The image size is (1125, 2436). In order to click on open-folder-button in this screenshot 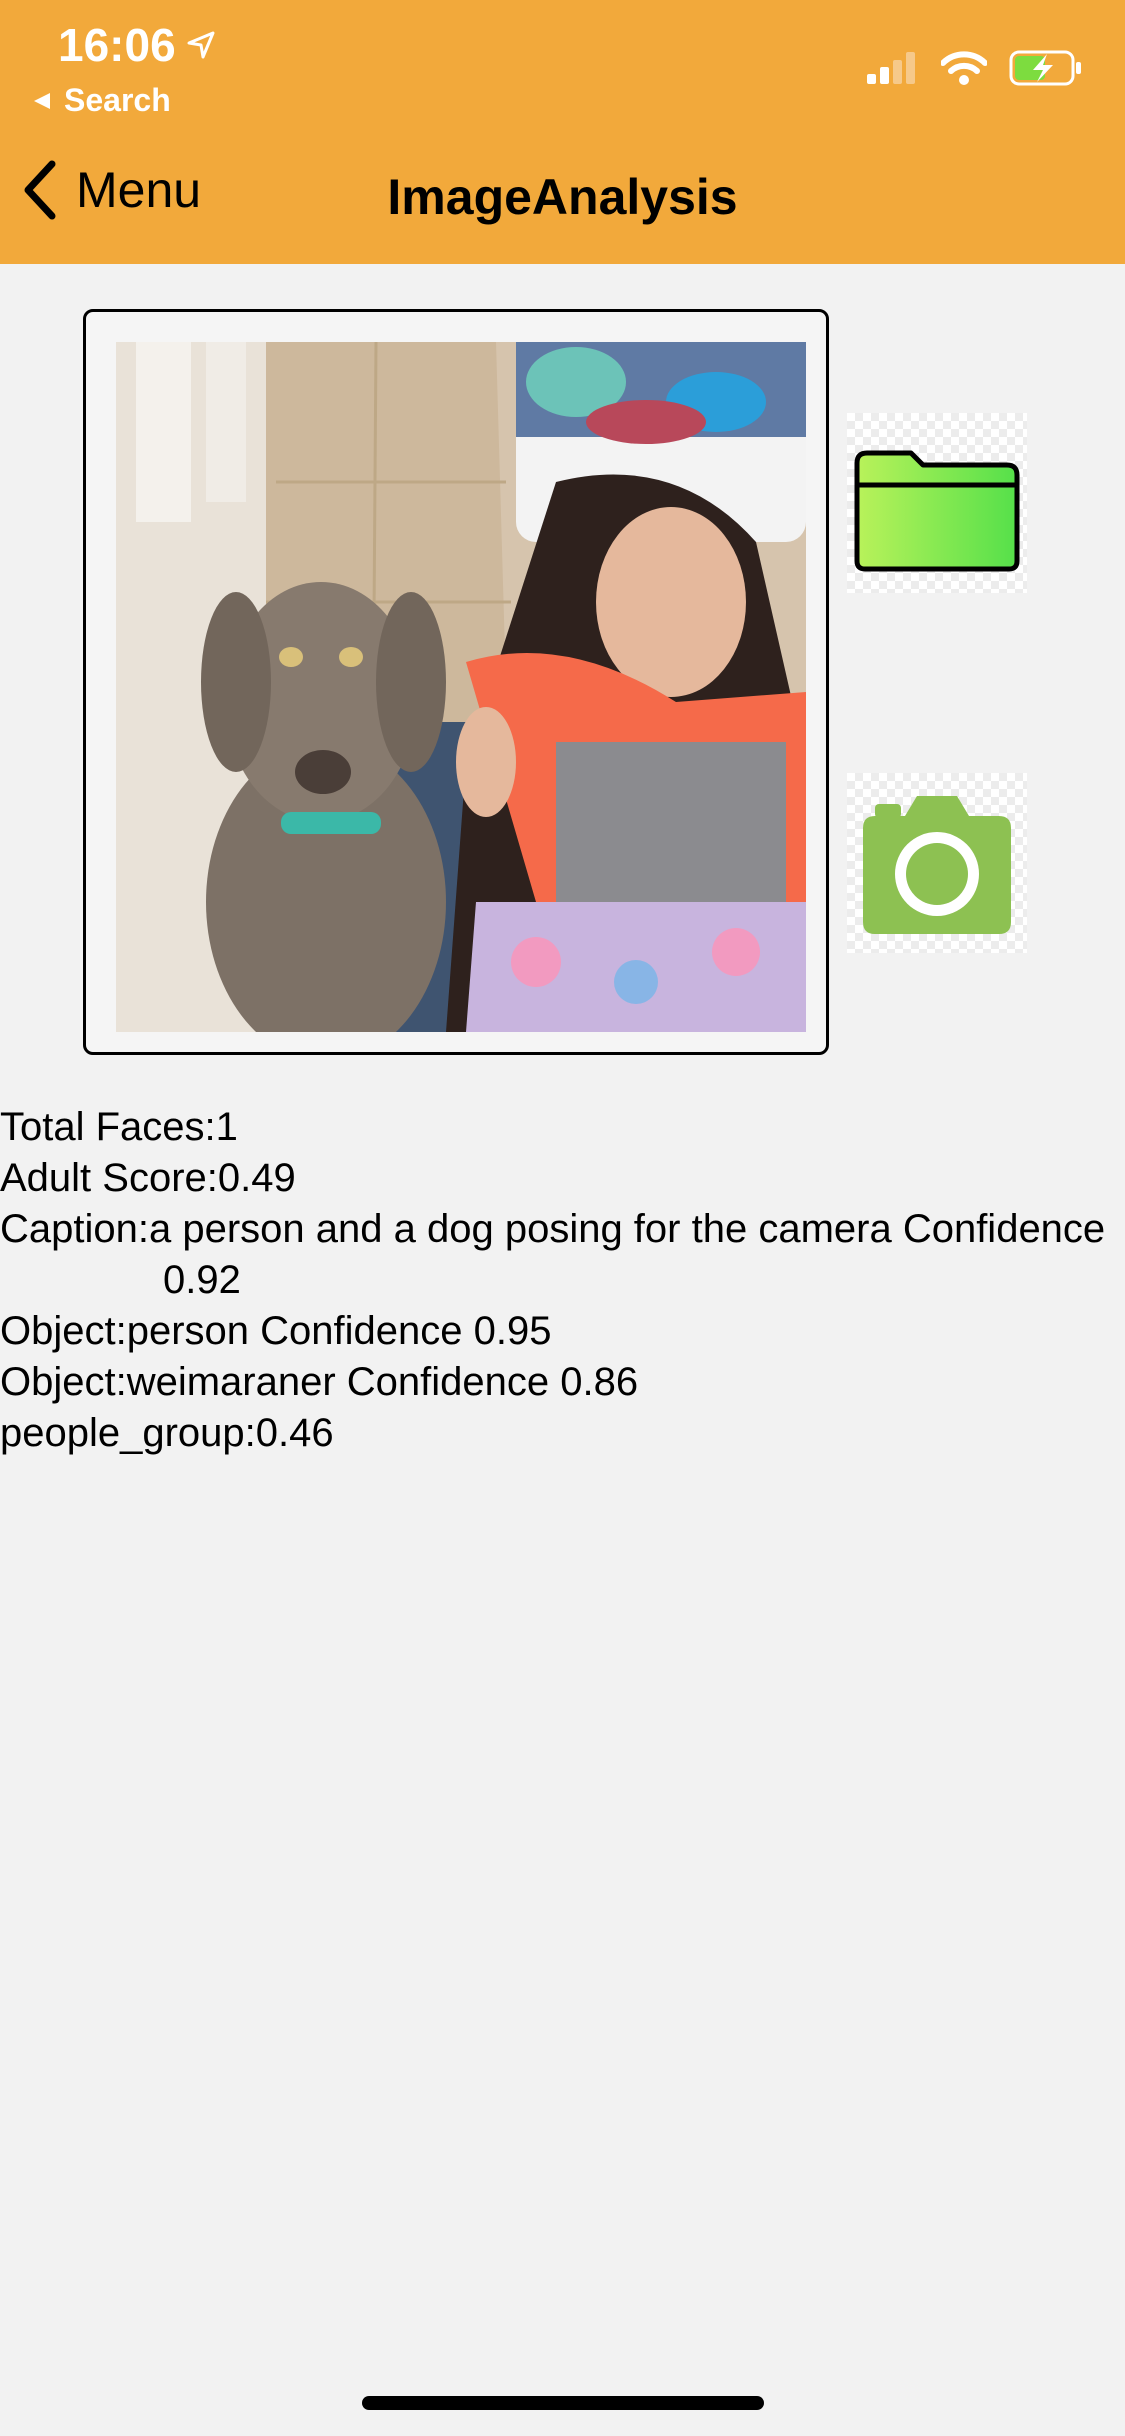, I will do `click(937, 503)`.